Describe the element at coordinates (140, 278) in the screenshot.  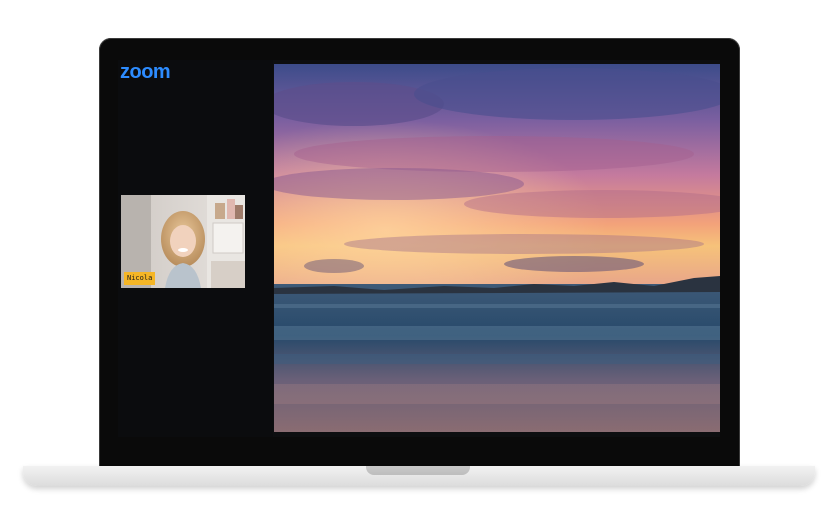
I see `participant-name-tag: Nicola` at that location.